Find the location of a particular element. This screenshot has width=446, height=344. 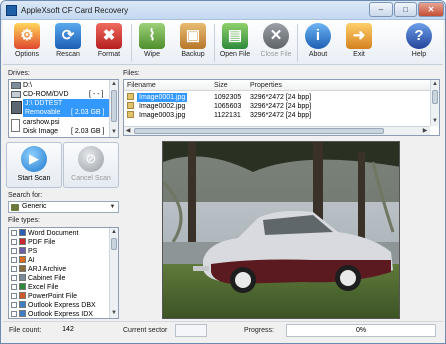

table-row: Image0002.jpg 1065603 3296*2472 [24 bpp] is located at coordinates (277, 106).